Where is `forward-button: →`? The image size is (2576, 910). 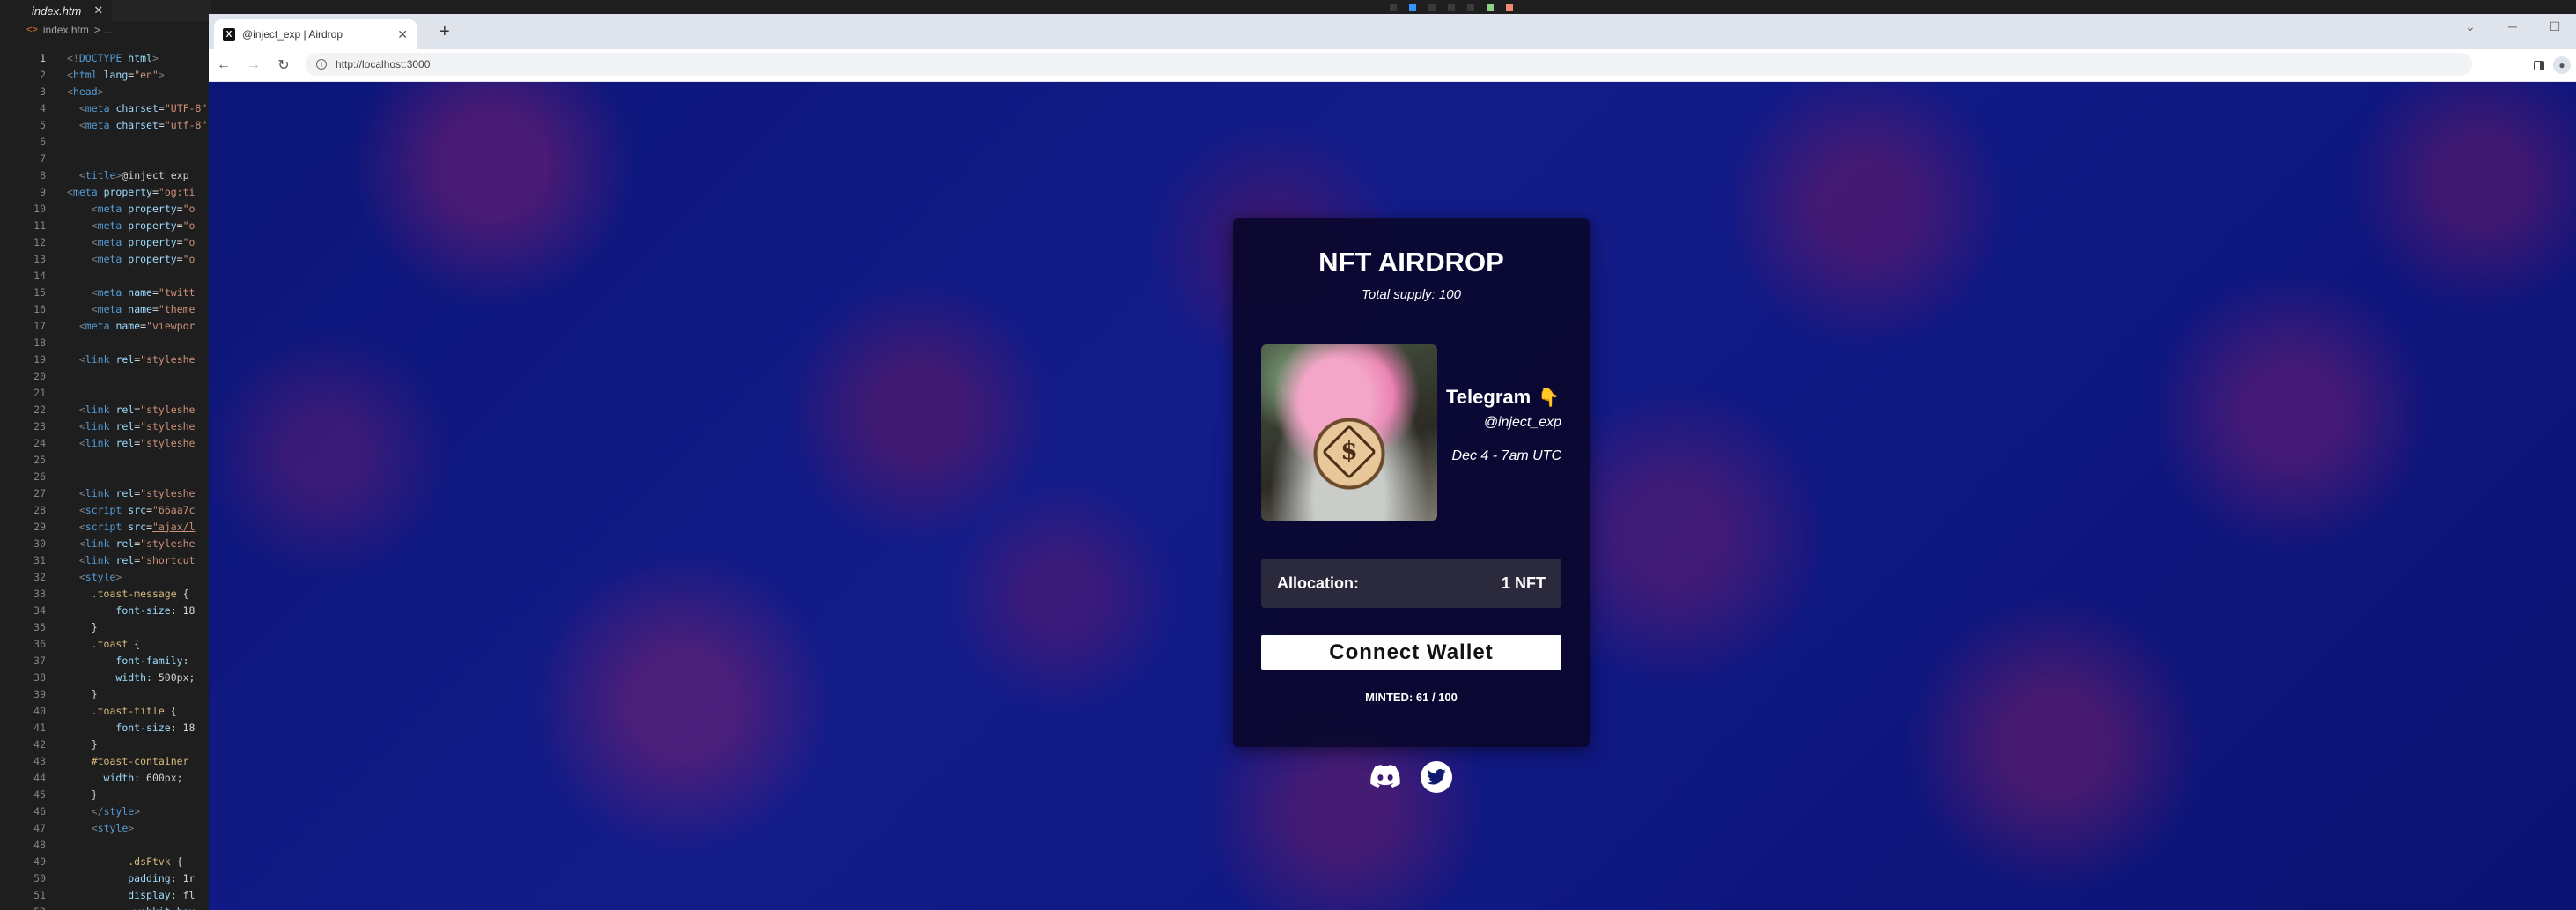 forward-button: → is located at coordinates (254, 65).